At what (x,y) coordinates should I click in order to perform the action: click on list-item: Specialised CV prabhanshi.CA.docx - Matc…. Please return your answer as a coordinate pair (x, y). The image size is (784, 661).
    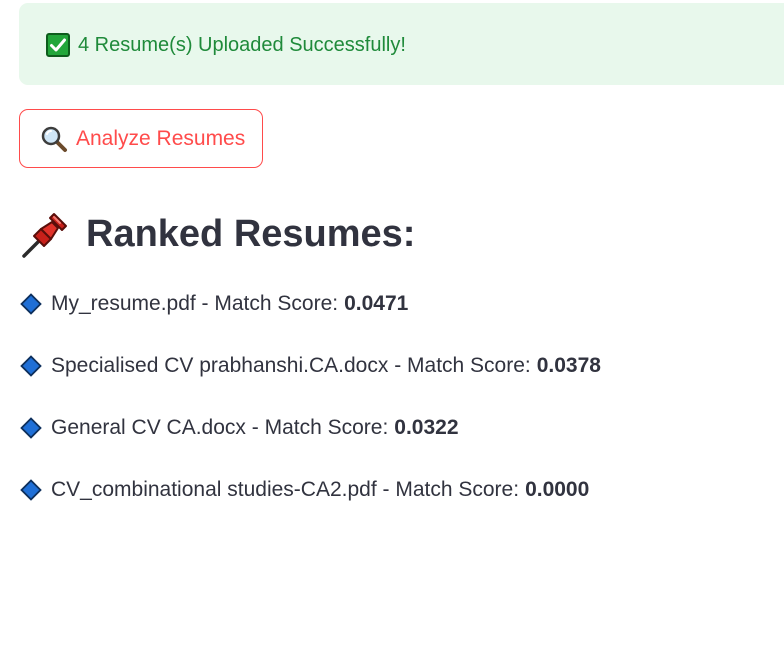
    Looking at the image, I should click on (310, 365).